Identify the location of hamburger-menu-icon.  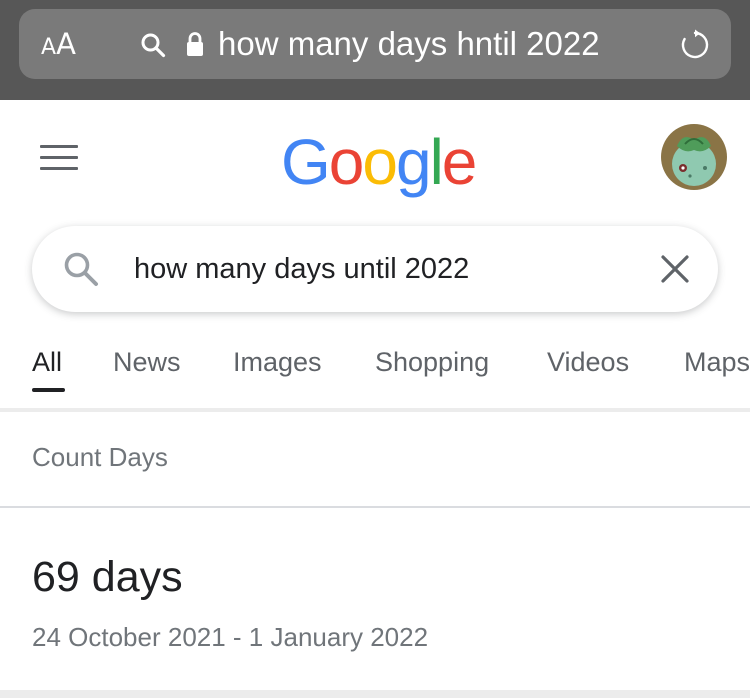
(59, 160).